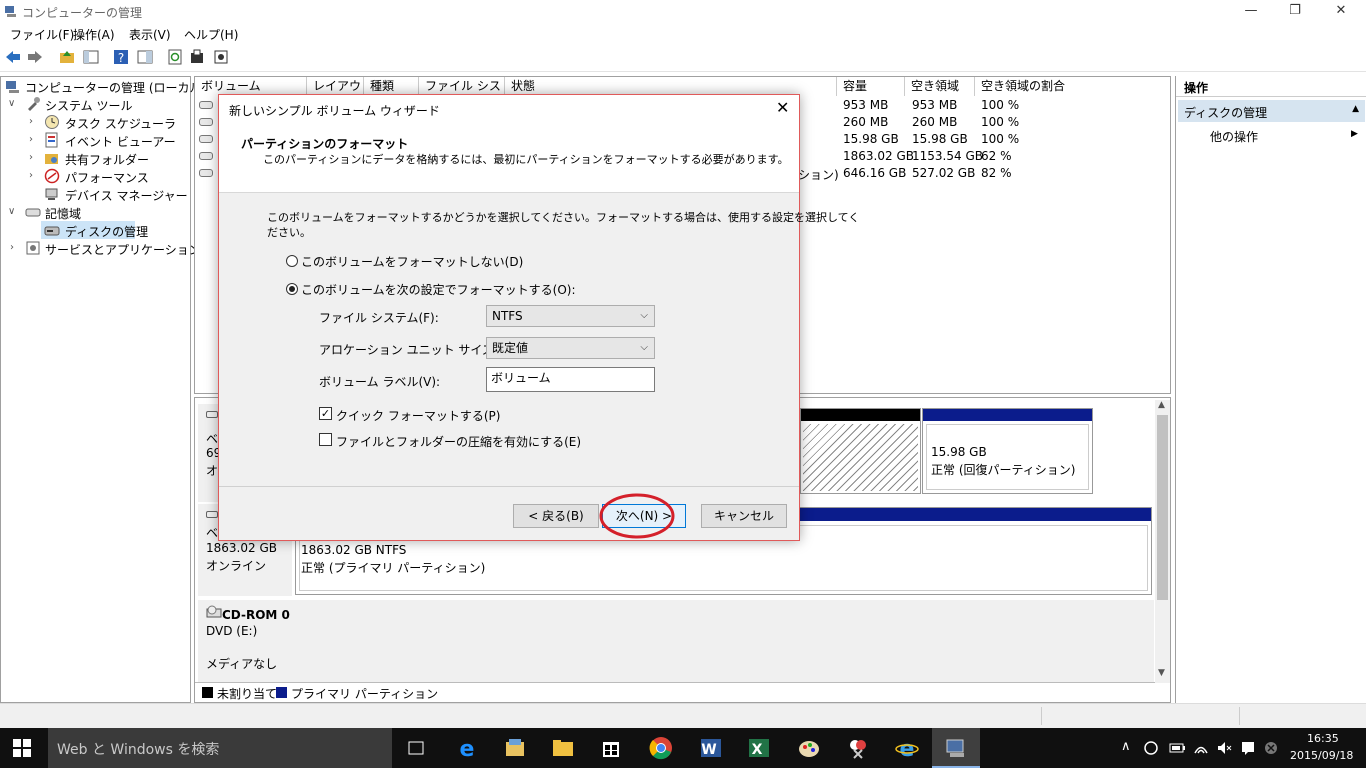 The image size is (1366, 768). I want to click on row-status-tail: ション), so click(818, 175).